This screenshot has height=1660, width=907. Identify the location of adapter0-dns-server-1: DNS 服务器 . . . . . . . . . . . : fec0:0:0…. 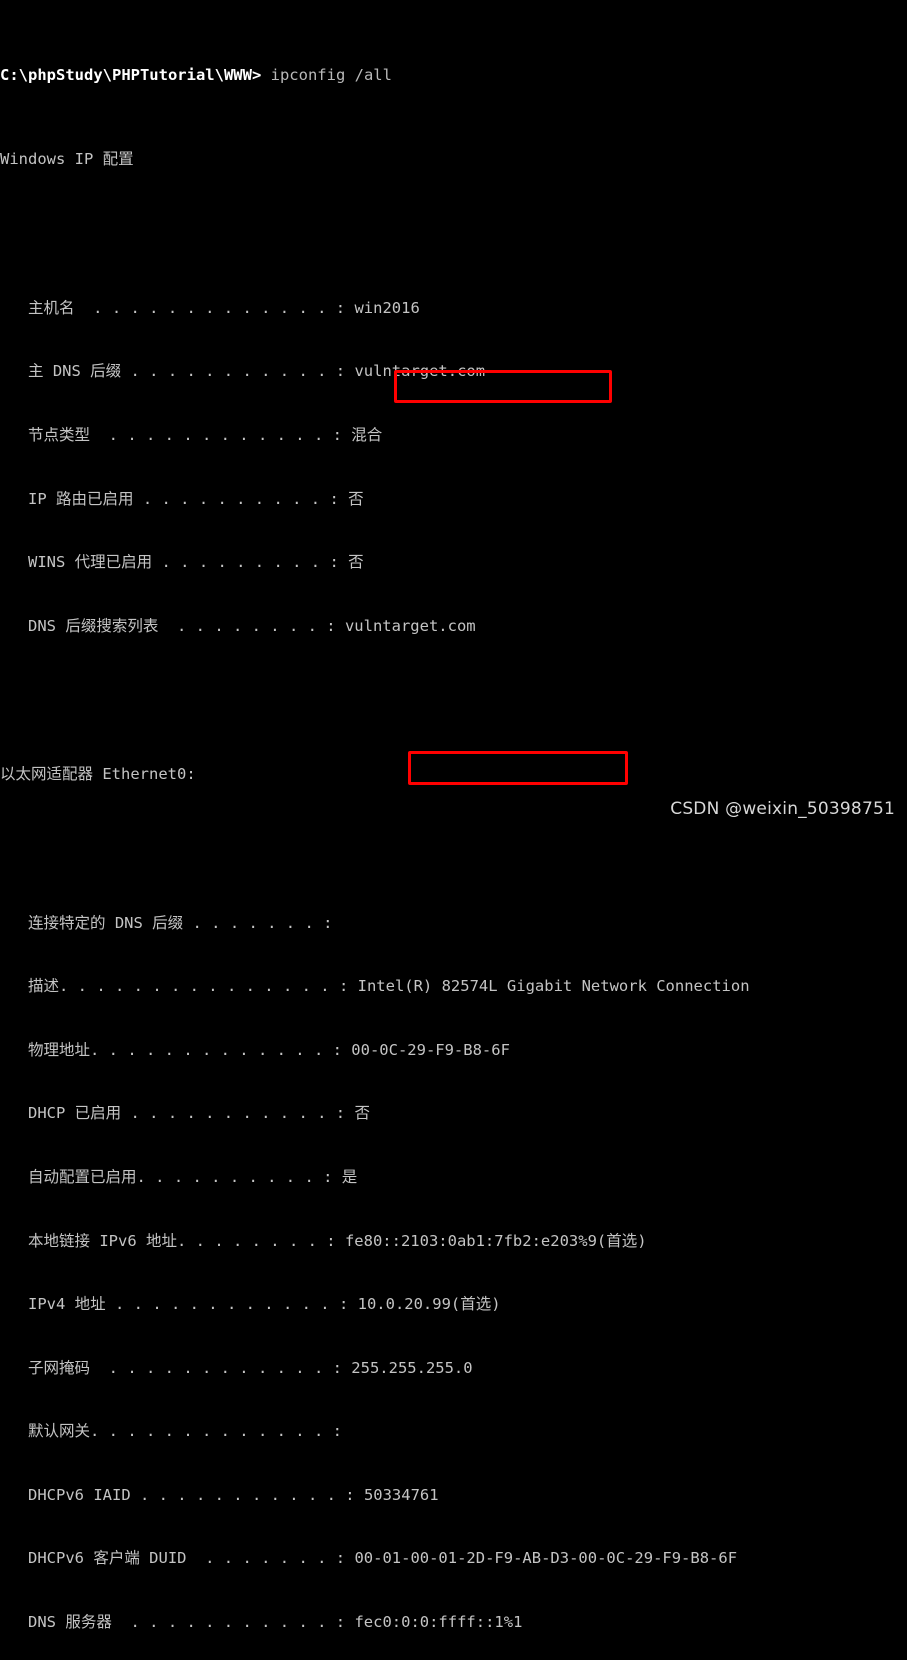
(261, 1622).